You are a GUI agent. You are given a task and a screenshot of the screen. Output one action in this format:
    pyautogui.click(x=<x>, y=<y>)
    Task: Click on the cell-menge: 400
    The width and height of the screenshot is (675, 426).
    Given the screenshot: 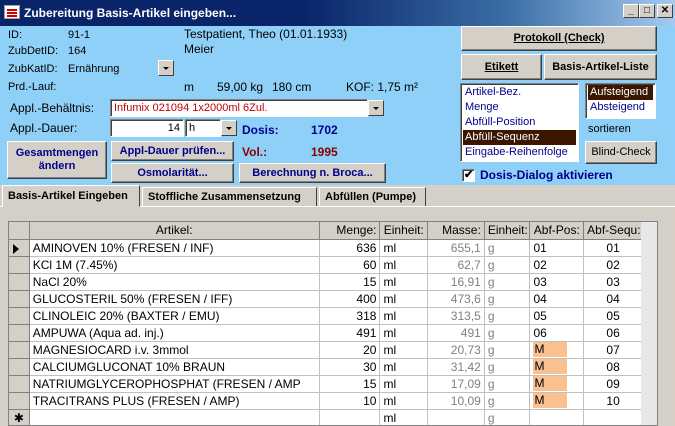 What is the action you would take?
    pyautogui.click(x=350, y=299)
    